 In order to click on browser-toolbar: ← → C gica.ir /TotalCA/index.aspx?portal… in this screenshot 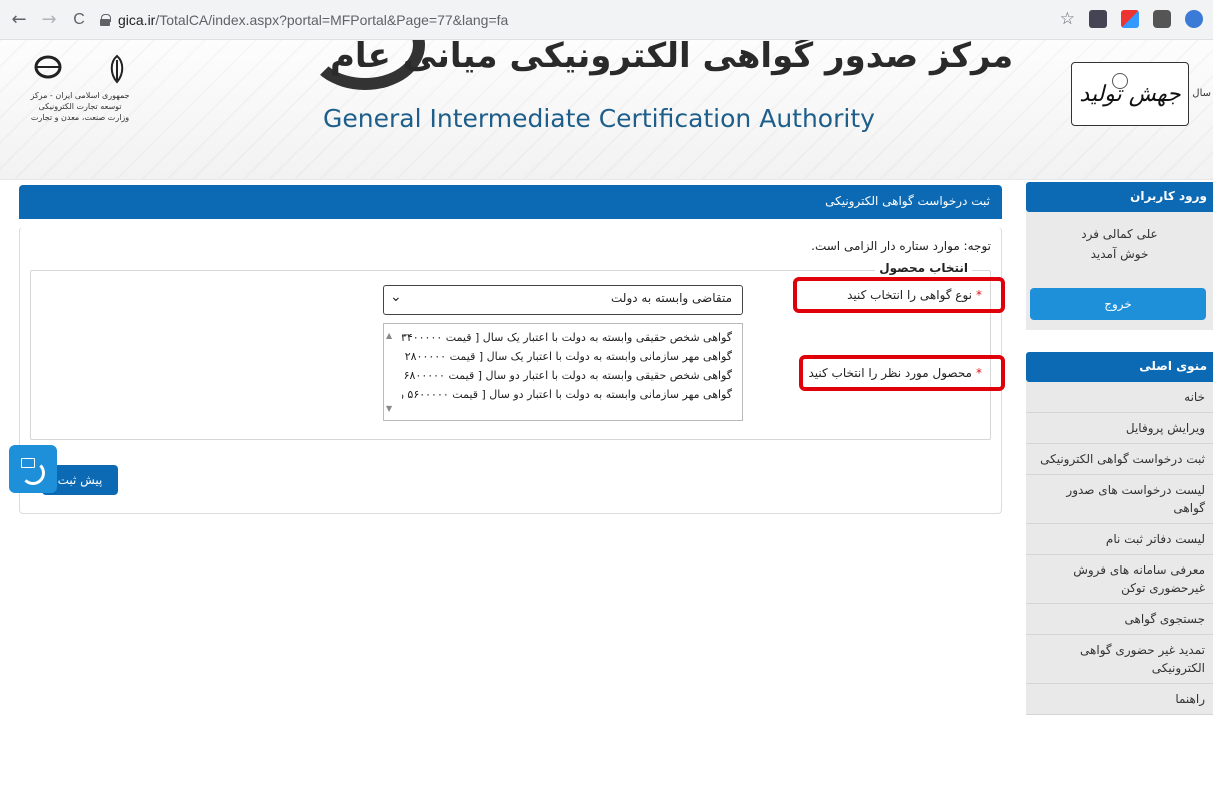, I will do `click(606, 20)`.